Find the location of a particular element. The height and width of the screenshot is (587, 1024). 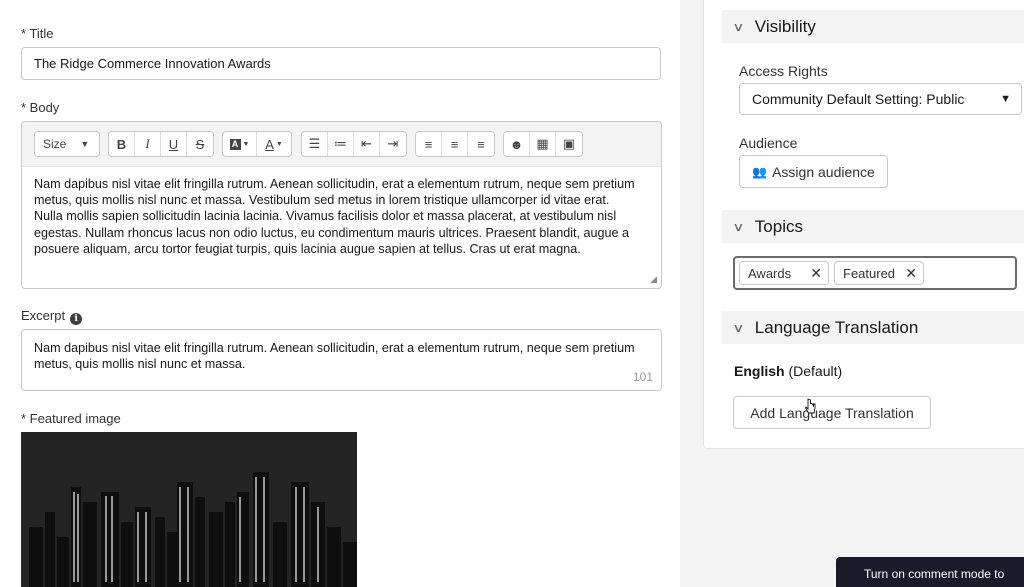

topics-heading: Topics is located at coordinates (778, 226).